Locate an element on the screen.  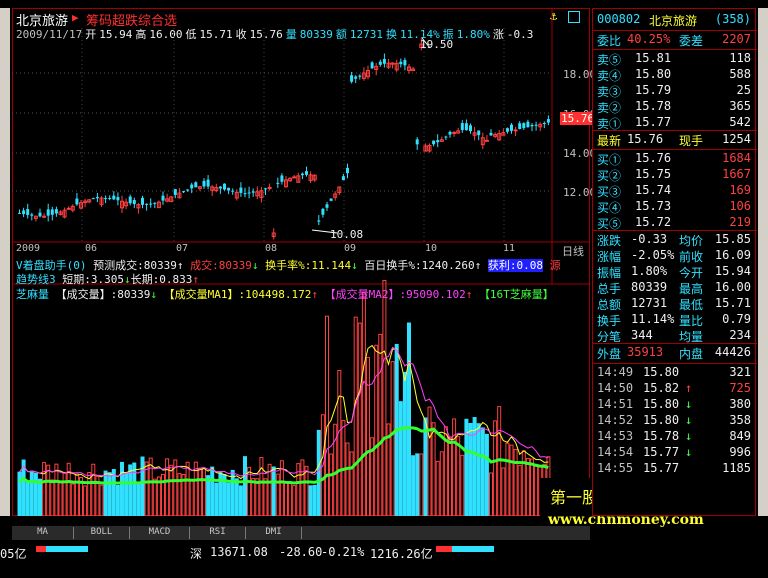
stat-v1: 344 is located at coordinates (642, 335).